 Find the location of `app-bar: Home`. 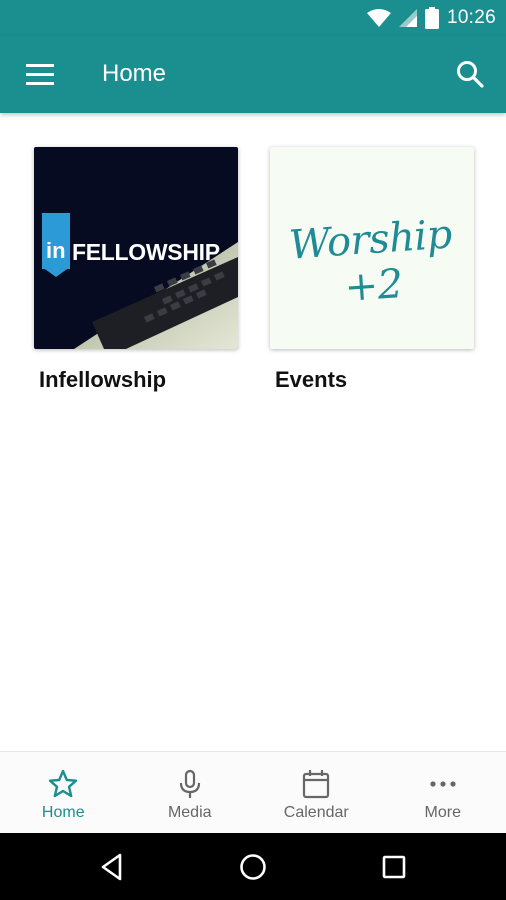

app-bar: Home is located at coordinates (253, 74).